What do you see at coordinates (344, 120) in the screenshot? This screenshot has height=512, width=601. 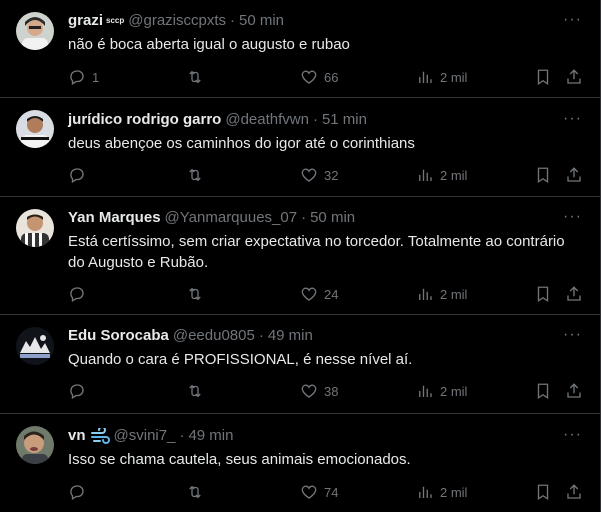 I see `timestamp: 51 min` at bounding box center [344, 120].